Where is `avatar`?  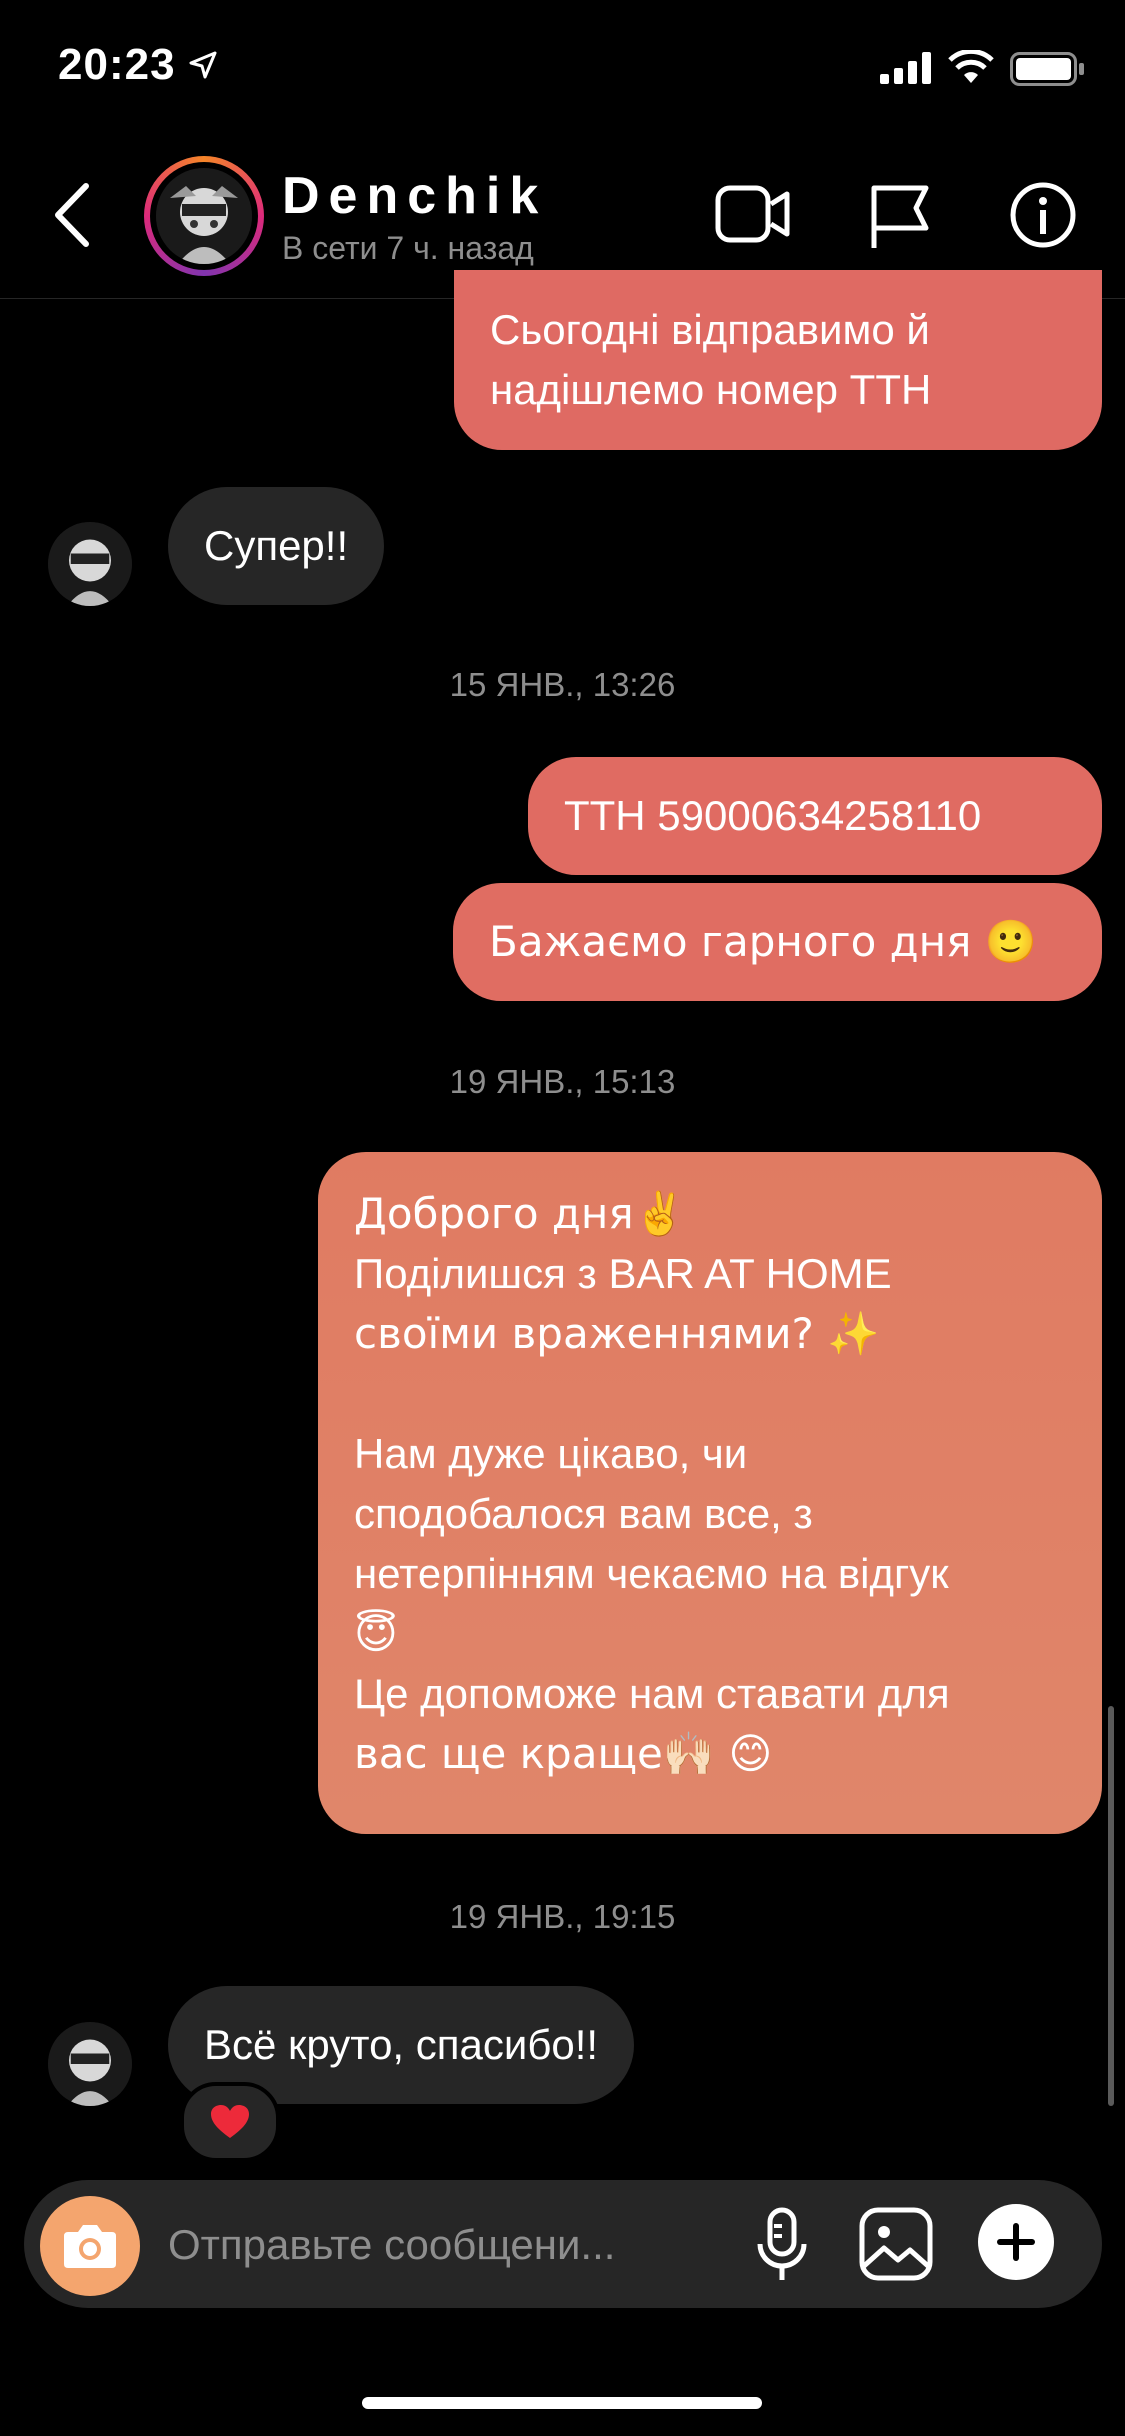 avatar is located at coordinates (204, 216).